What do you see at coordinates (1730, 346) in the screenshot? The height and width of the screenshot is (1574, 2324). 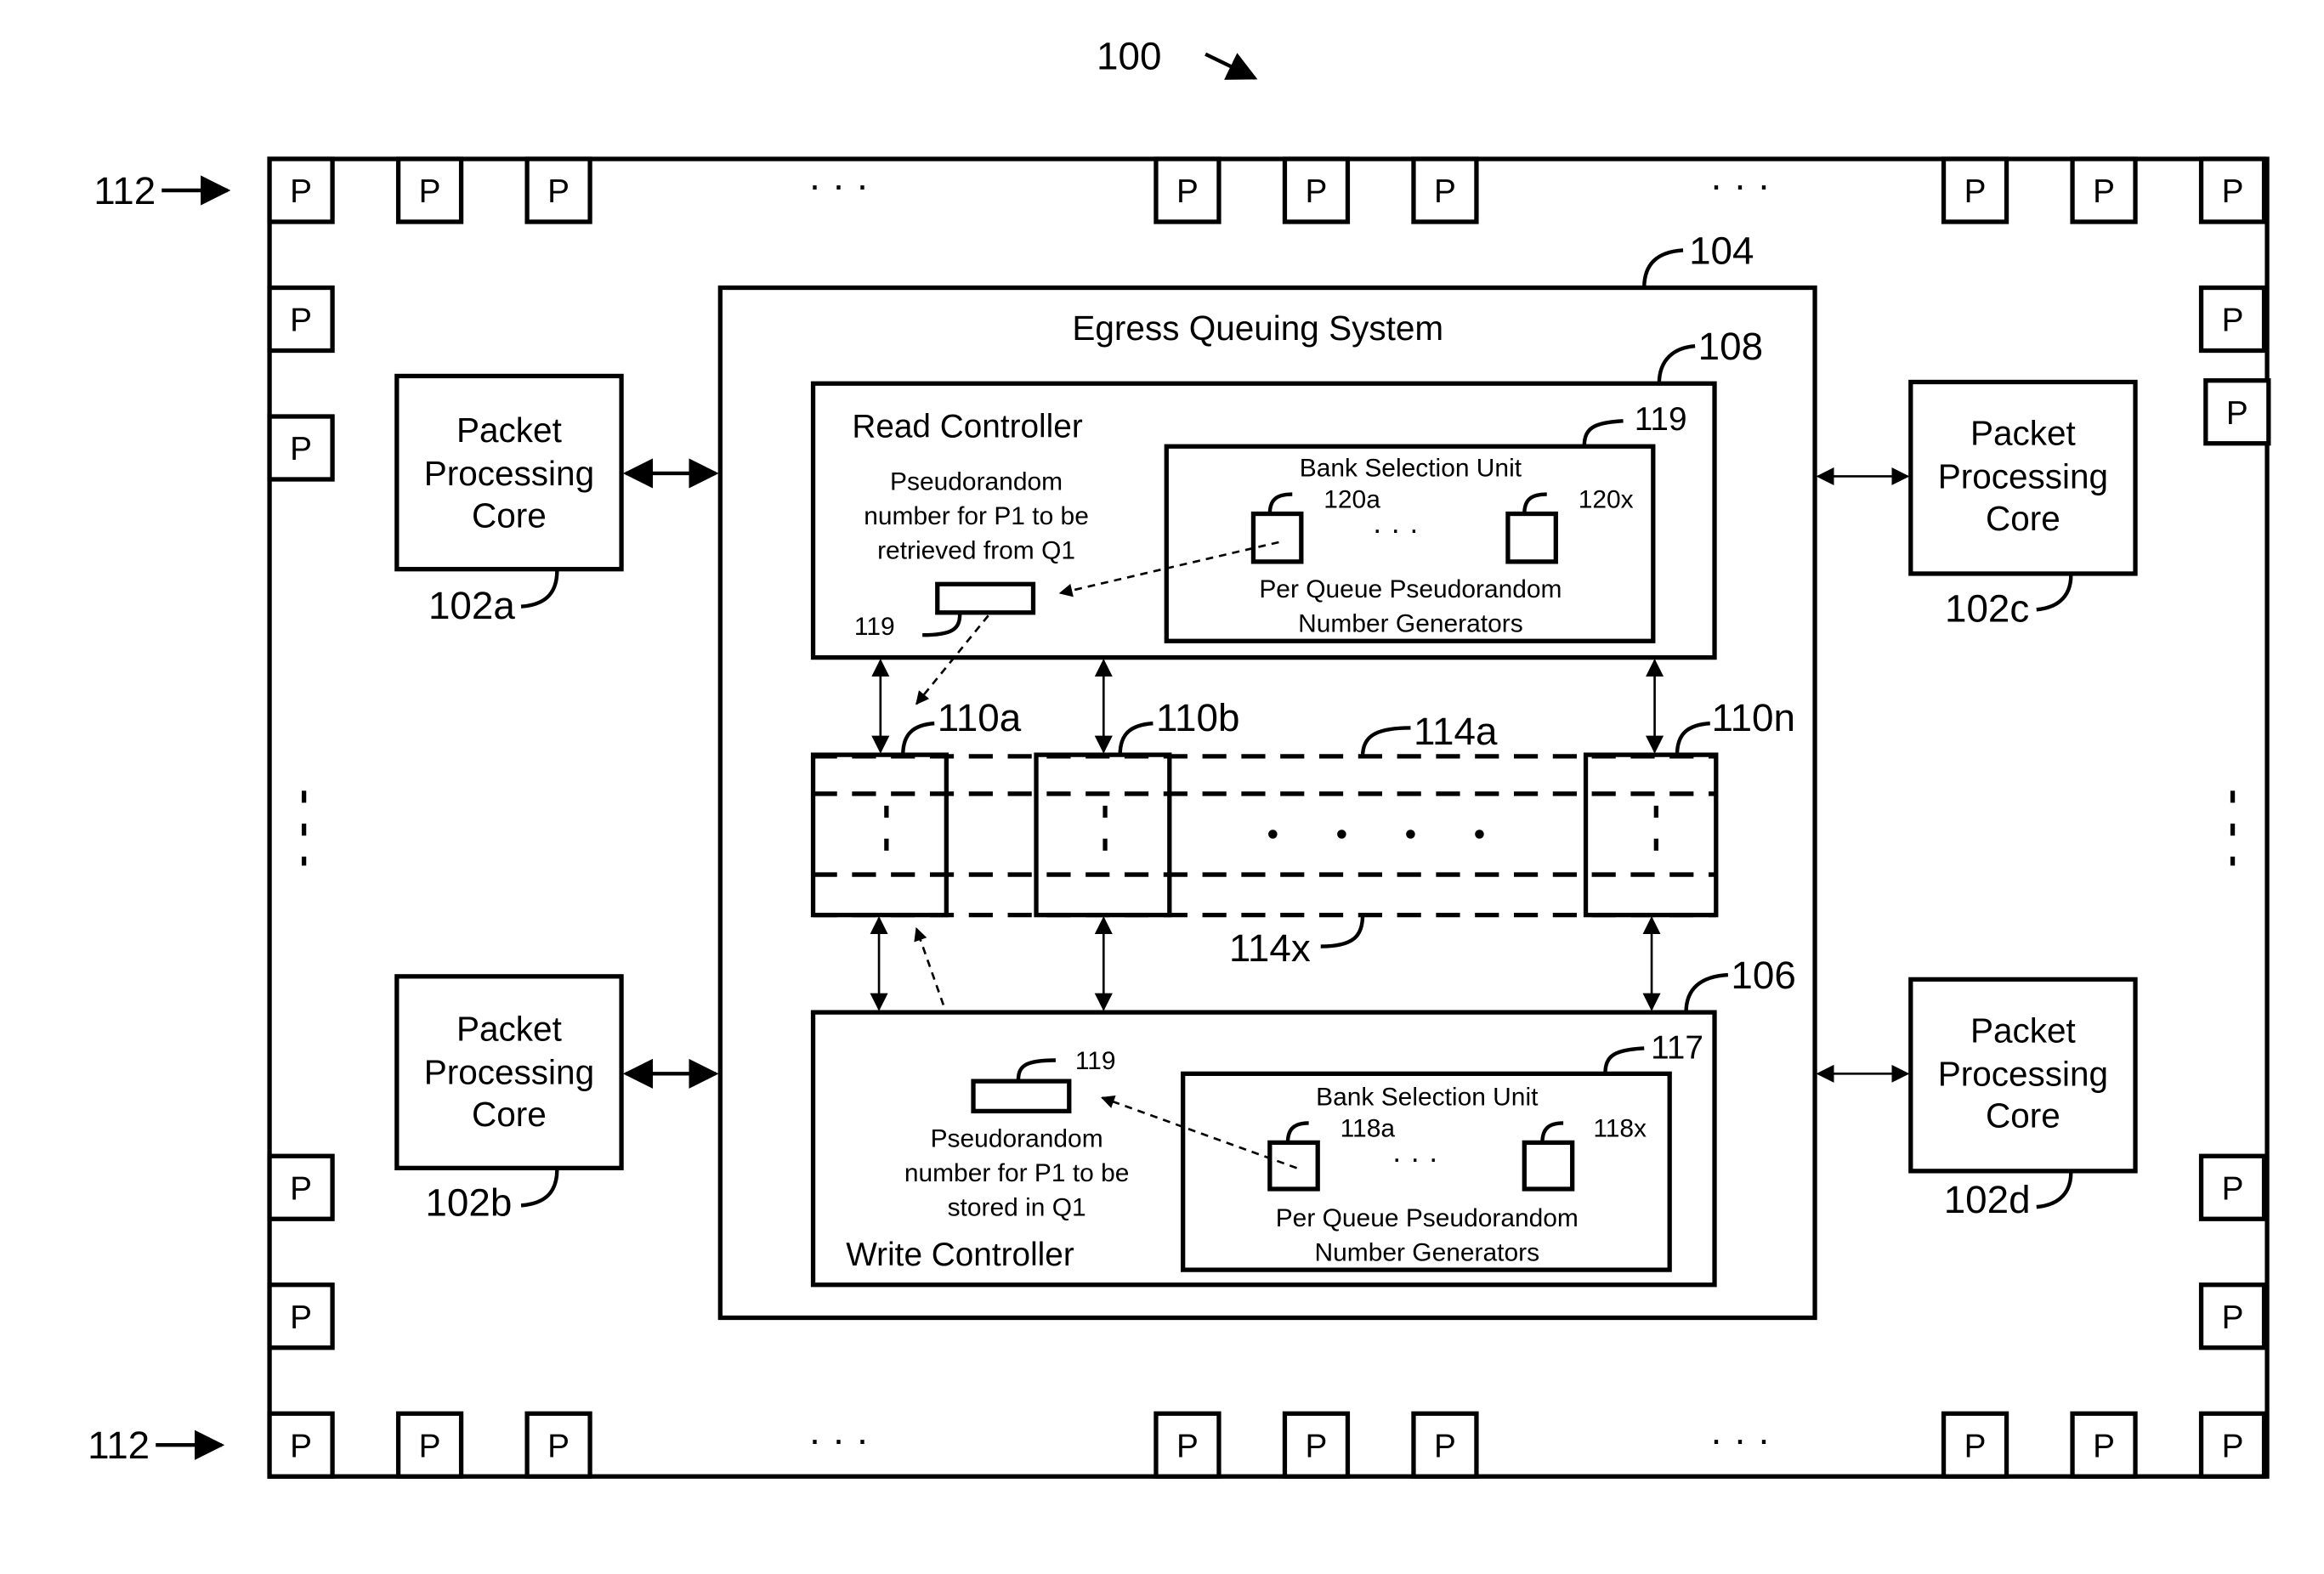 I see `read-controller-ref: 108` at bounding box center [1730, 346].